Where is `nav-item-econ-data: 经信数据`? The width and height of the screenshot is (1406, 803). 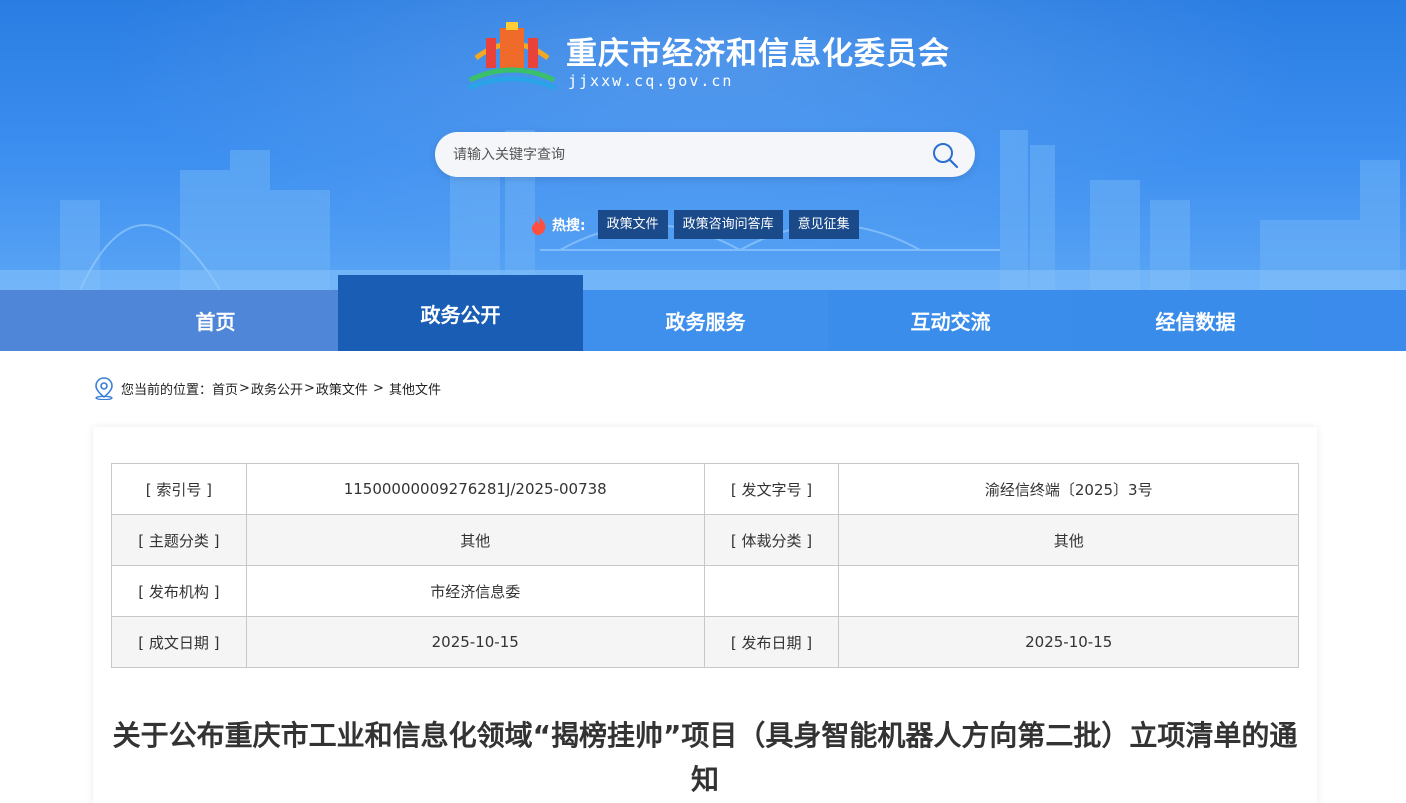
nav-item-econ-data: 经信数据 is located at coordinates (1195, 320).